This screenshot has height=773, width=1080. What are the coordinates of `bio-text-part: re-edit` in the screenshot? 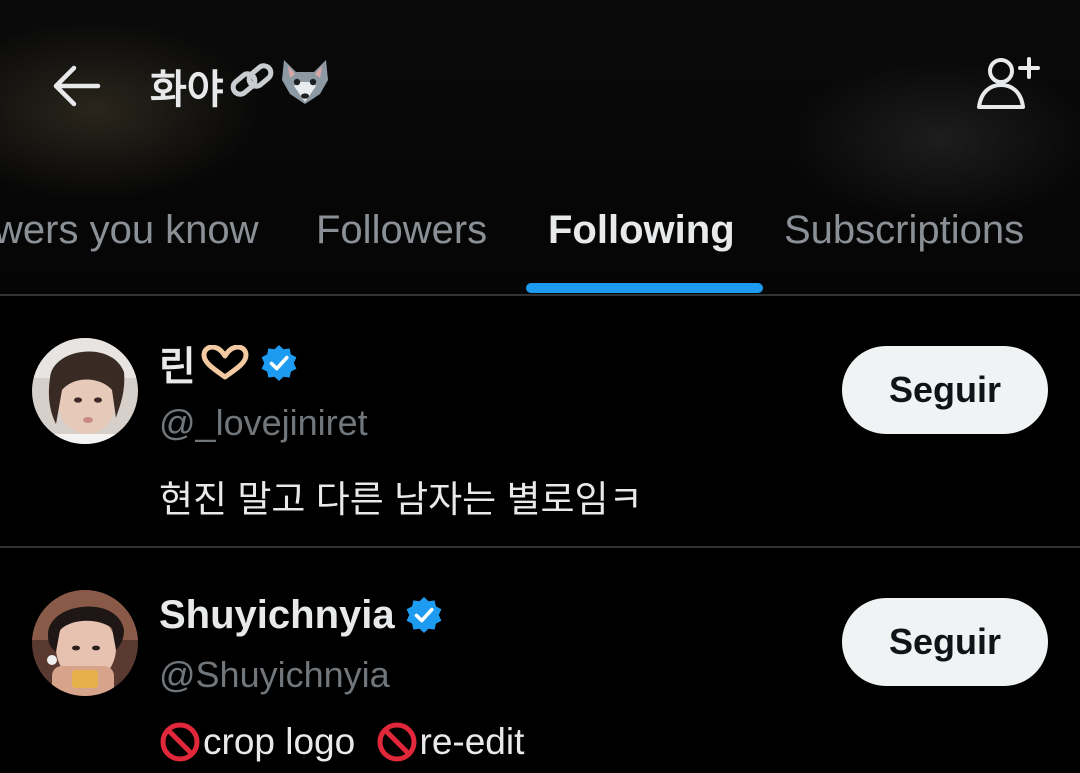 It's located at (472, 741).